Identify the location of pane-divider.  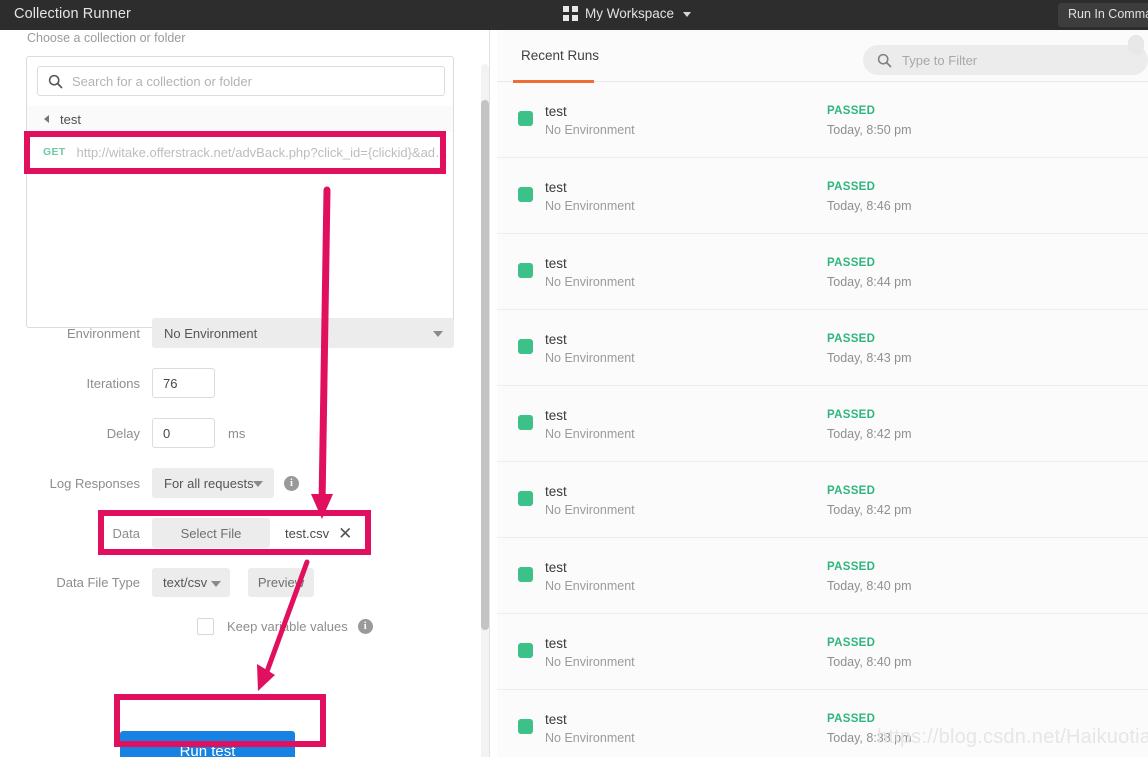
(489, 393).